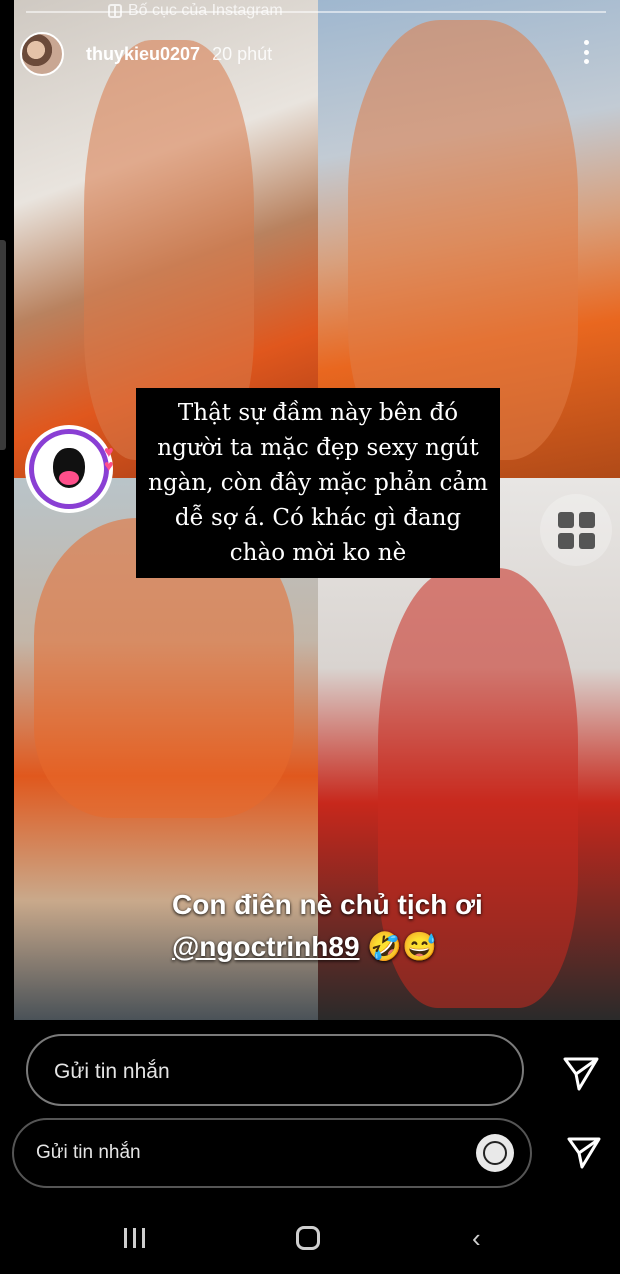 This screenshot has width=620, height=1274. I want to click on post-time: 20 phút, so click(242, 53).